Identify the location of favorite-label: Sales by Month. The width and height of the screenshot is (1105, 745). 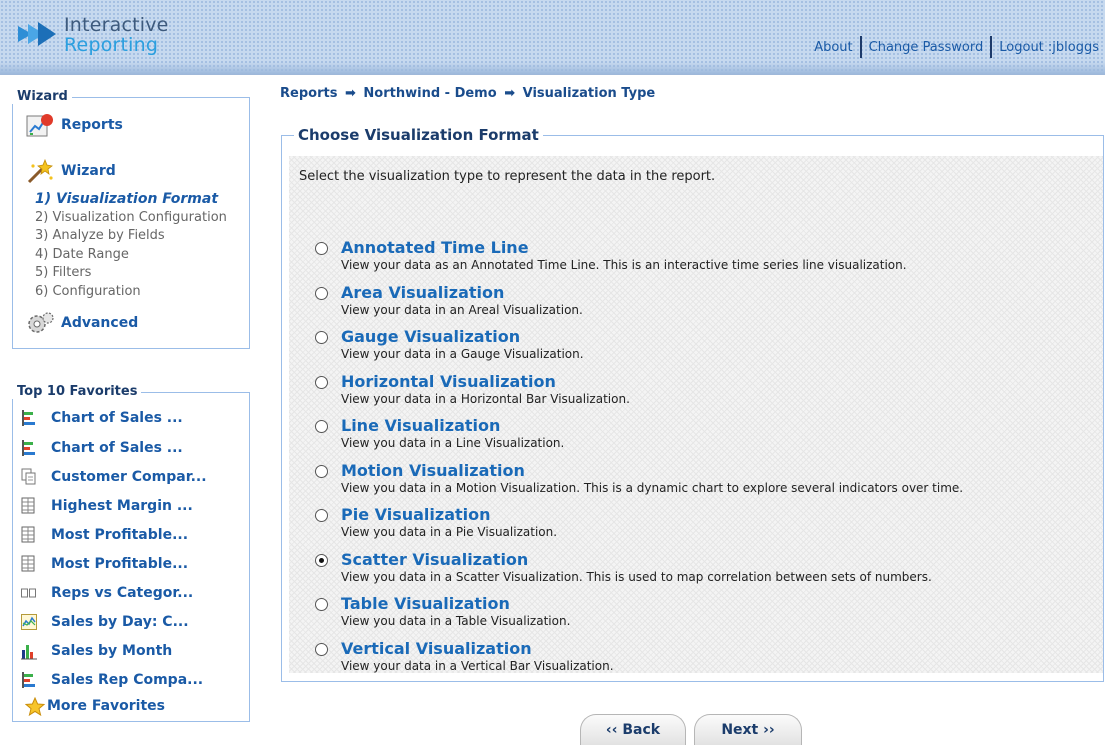
(112, 651).